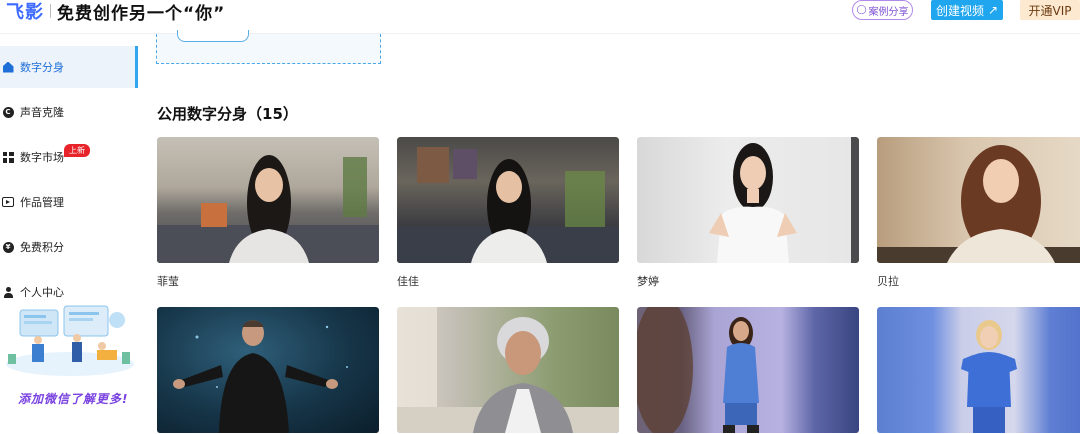 The image size is (1080, 434). Describe the element at coordinates (42, 112) in the screenshot. I see `sidebar-item-label: 声音克隆` at that location.